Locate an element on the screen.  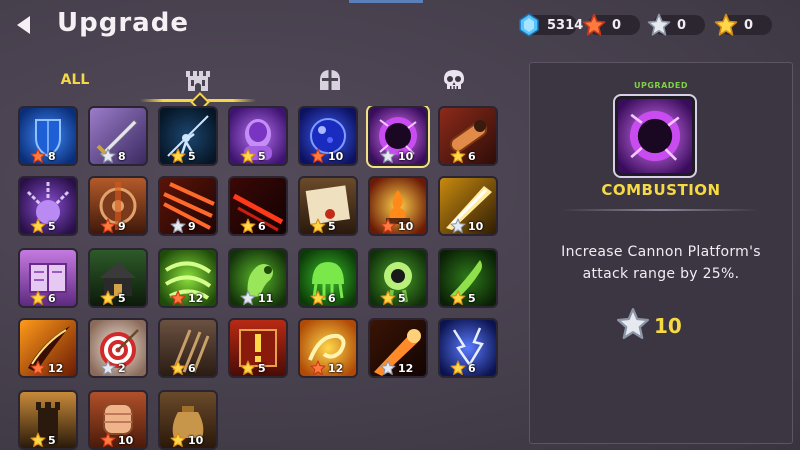
currency-gem: 5314 is located at coordinates (550, 25).